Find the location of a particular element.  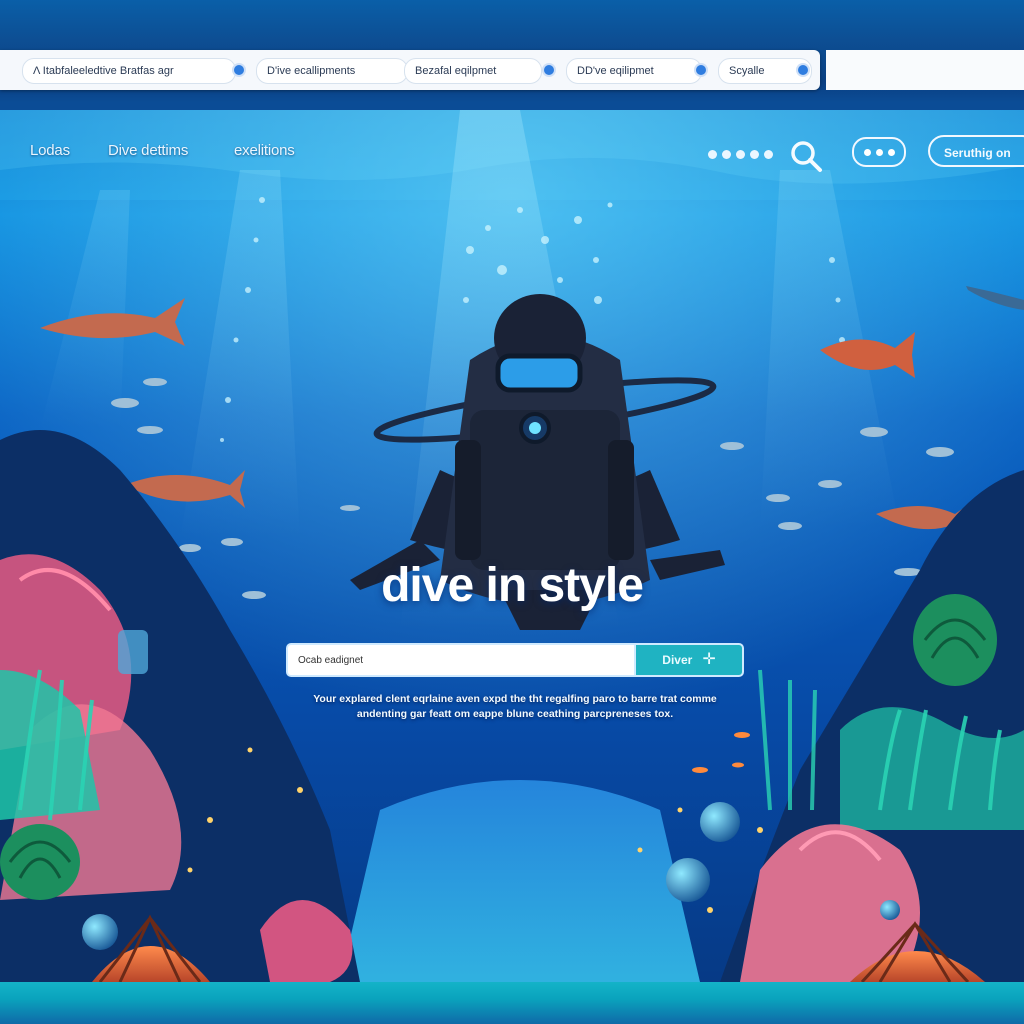

footer-strip is located at coordinates (512, 1003).